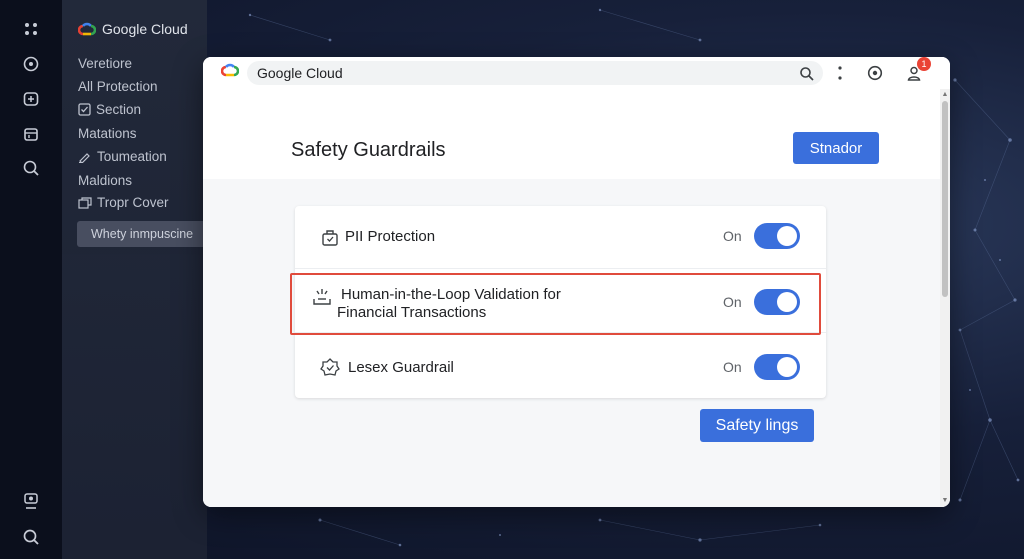 This screenshot has width=1024, height=559. What do you see at coordinates (322, 297) in the screenshot?
I see `spark-tray-icon` at bounding box center [322, 297].